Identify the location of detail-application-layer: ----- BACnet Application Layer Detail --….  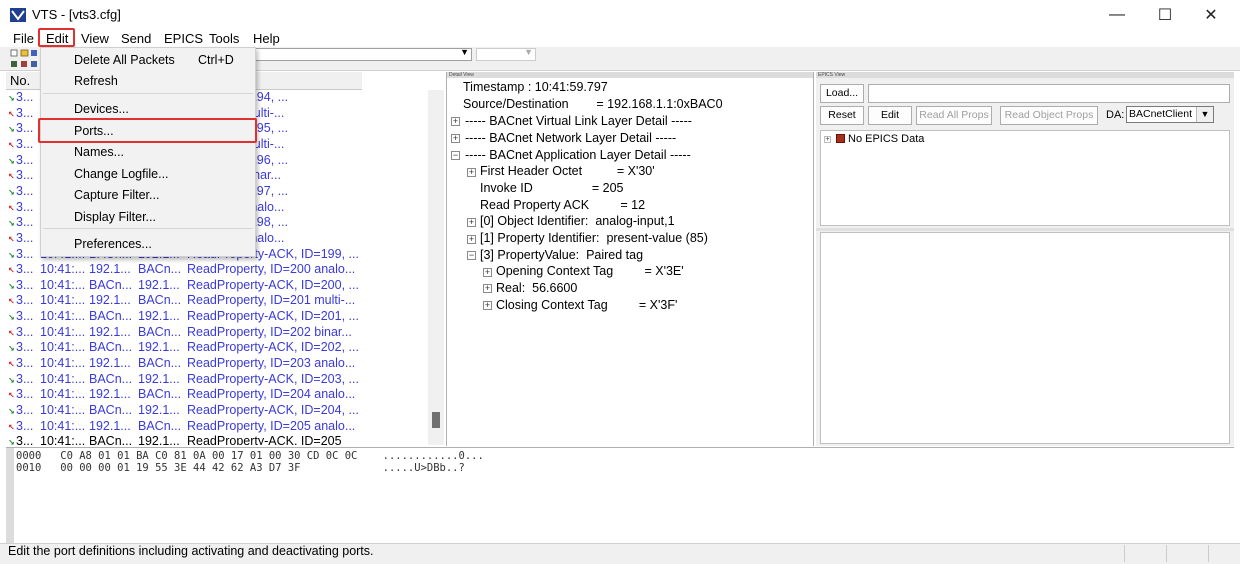
(578, 155).